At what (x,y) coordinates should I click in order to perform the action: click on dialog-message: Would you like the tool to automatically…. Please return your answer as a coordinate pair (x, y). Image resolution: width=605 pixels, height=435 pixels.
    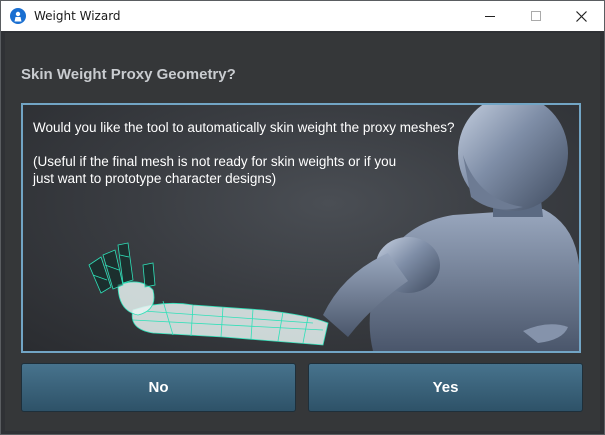
    Looking at the image, I should click on (244, 153).